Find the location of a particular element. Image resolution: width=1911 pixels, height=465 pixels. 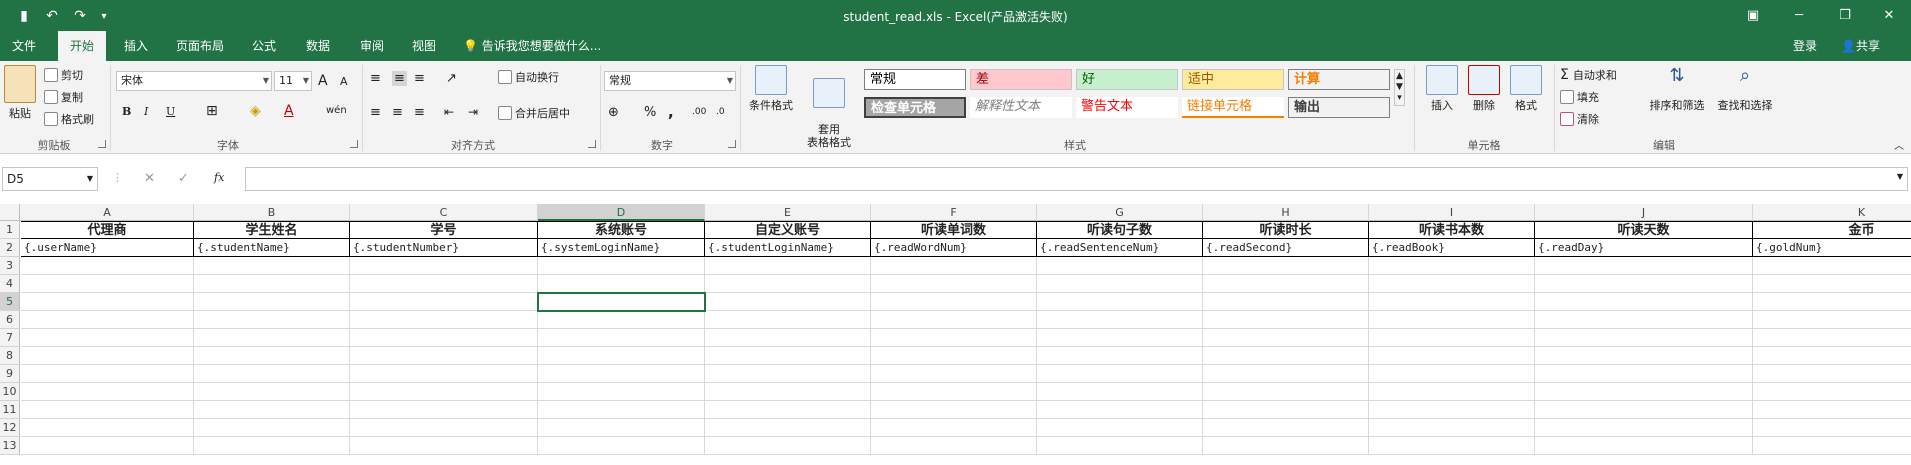

cell-h10 is located at coordinates (1286, 392).